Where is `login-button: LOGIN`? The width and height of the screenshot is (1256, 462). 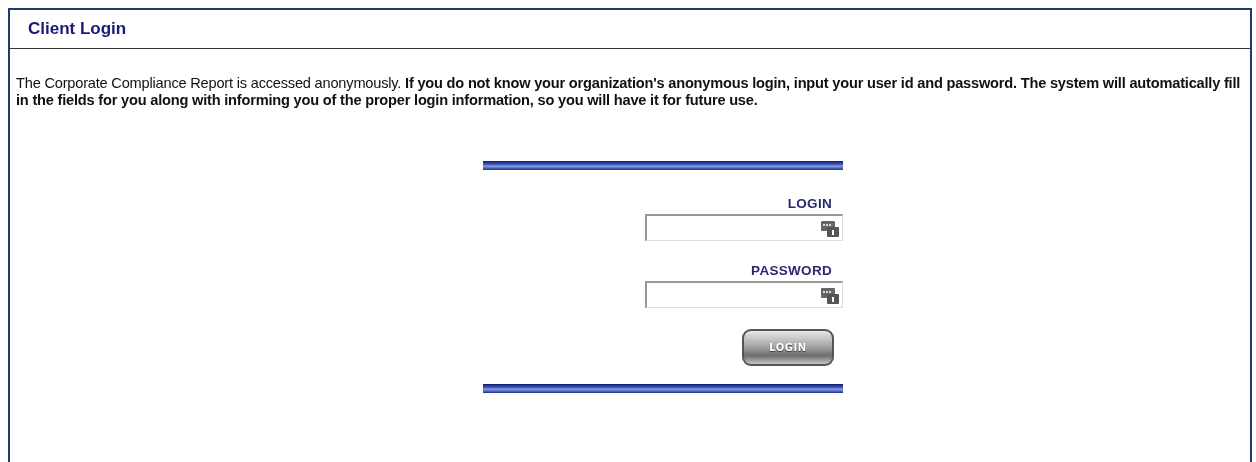 login-button: LOGIN is located at coordinates (788, 347).